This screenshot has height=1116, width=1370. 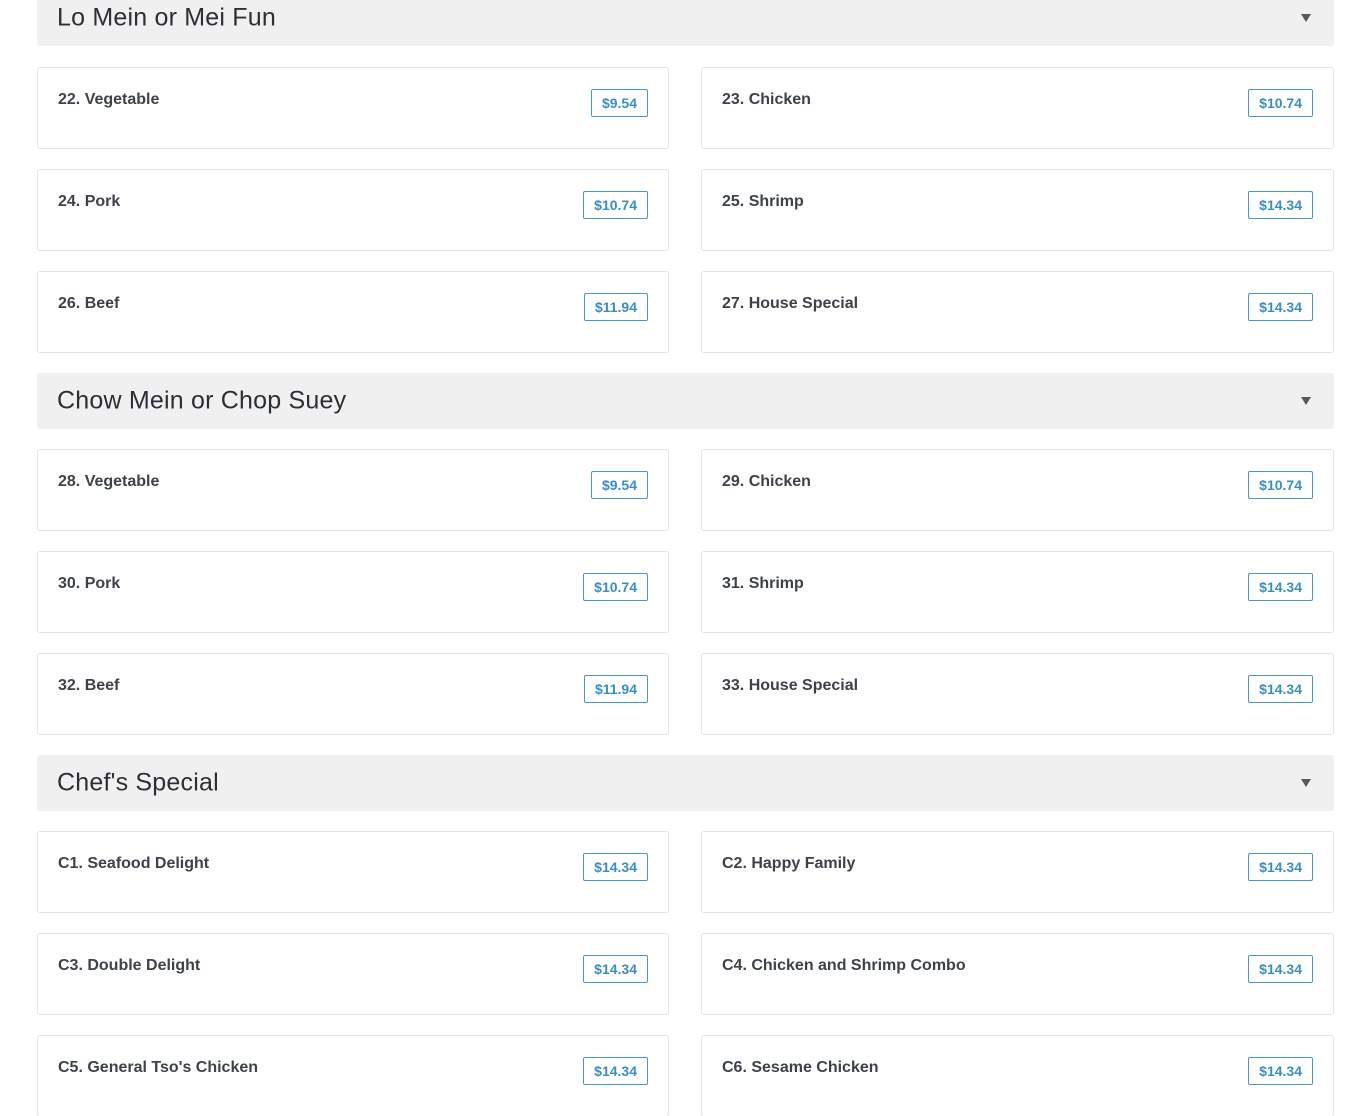 What do you see at coordinates (1017, 1075) in the screenshot?
I see `menu-item-card: C6. Sesame Chicken $14.34` at bounding box center [1017, 1075].